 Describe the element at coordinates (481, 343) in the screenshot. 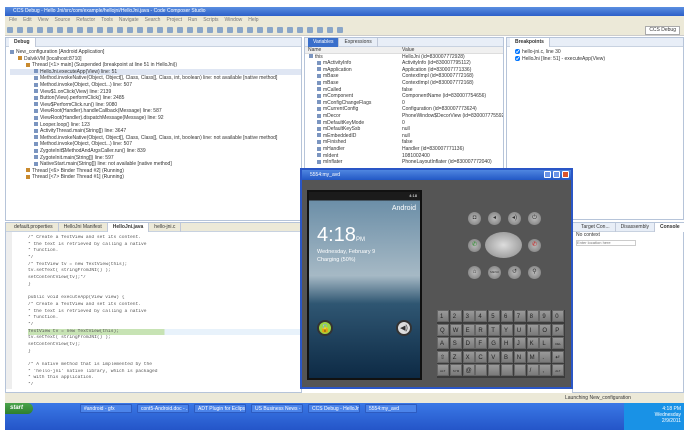

I see `key: F` at that location.